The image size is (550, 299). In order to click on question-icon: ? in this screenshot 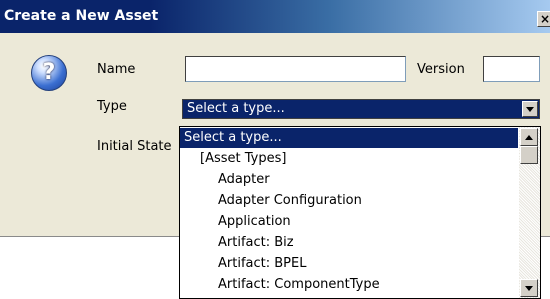, I will do `click(49, 73)`.